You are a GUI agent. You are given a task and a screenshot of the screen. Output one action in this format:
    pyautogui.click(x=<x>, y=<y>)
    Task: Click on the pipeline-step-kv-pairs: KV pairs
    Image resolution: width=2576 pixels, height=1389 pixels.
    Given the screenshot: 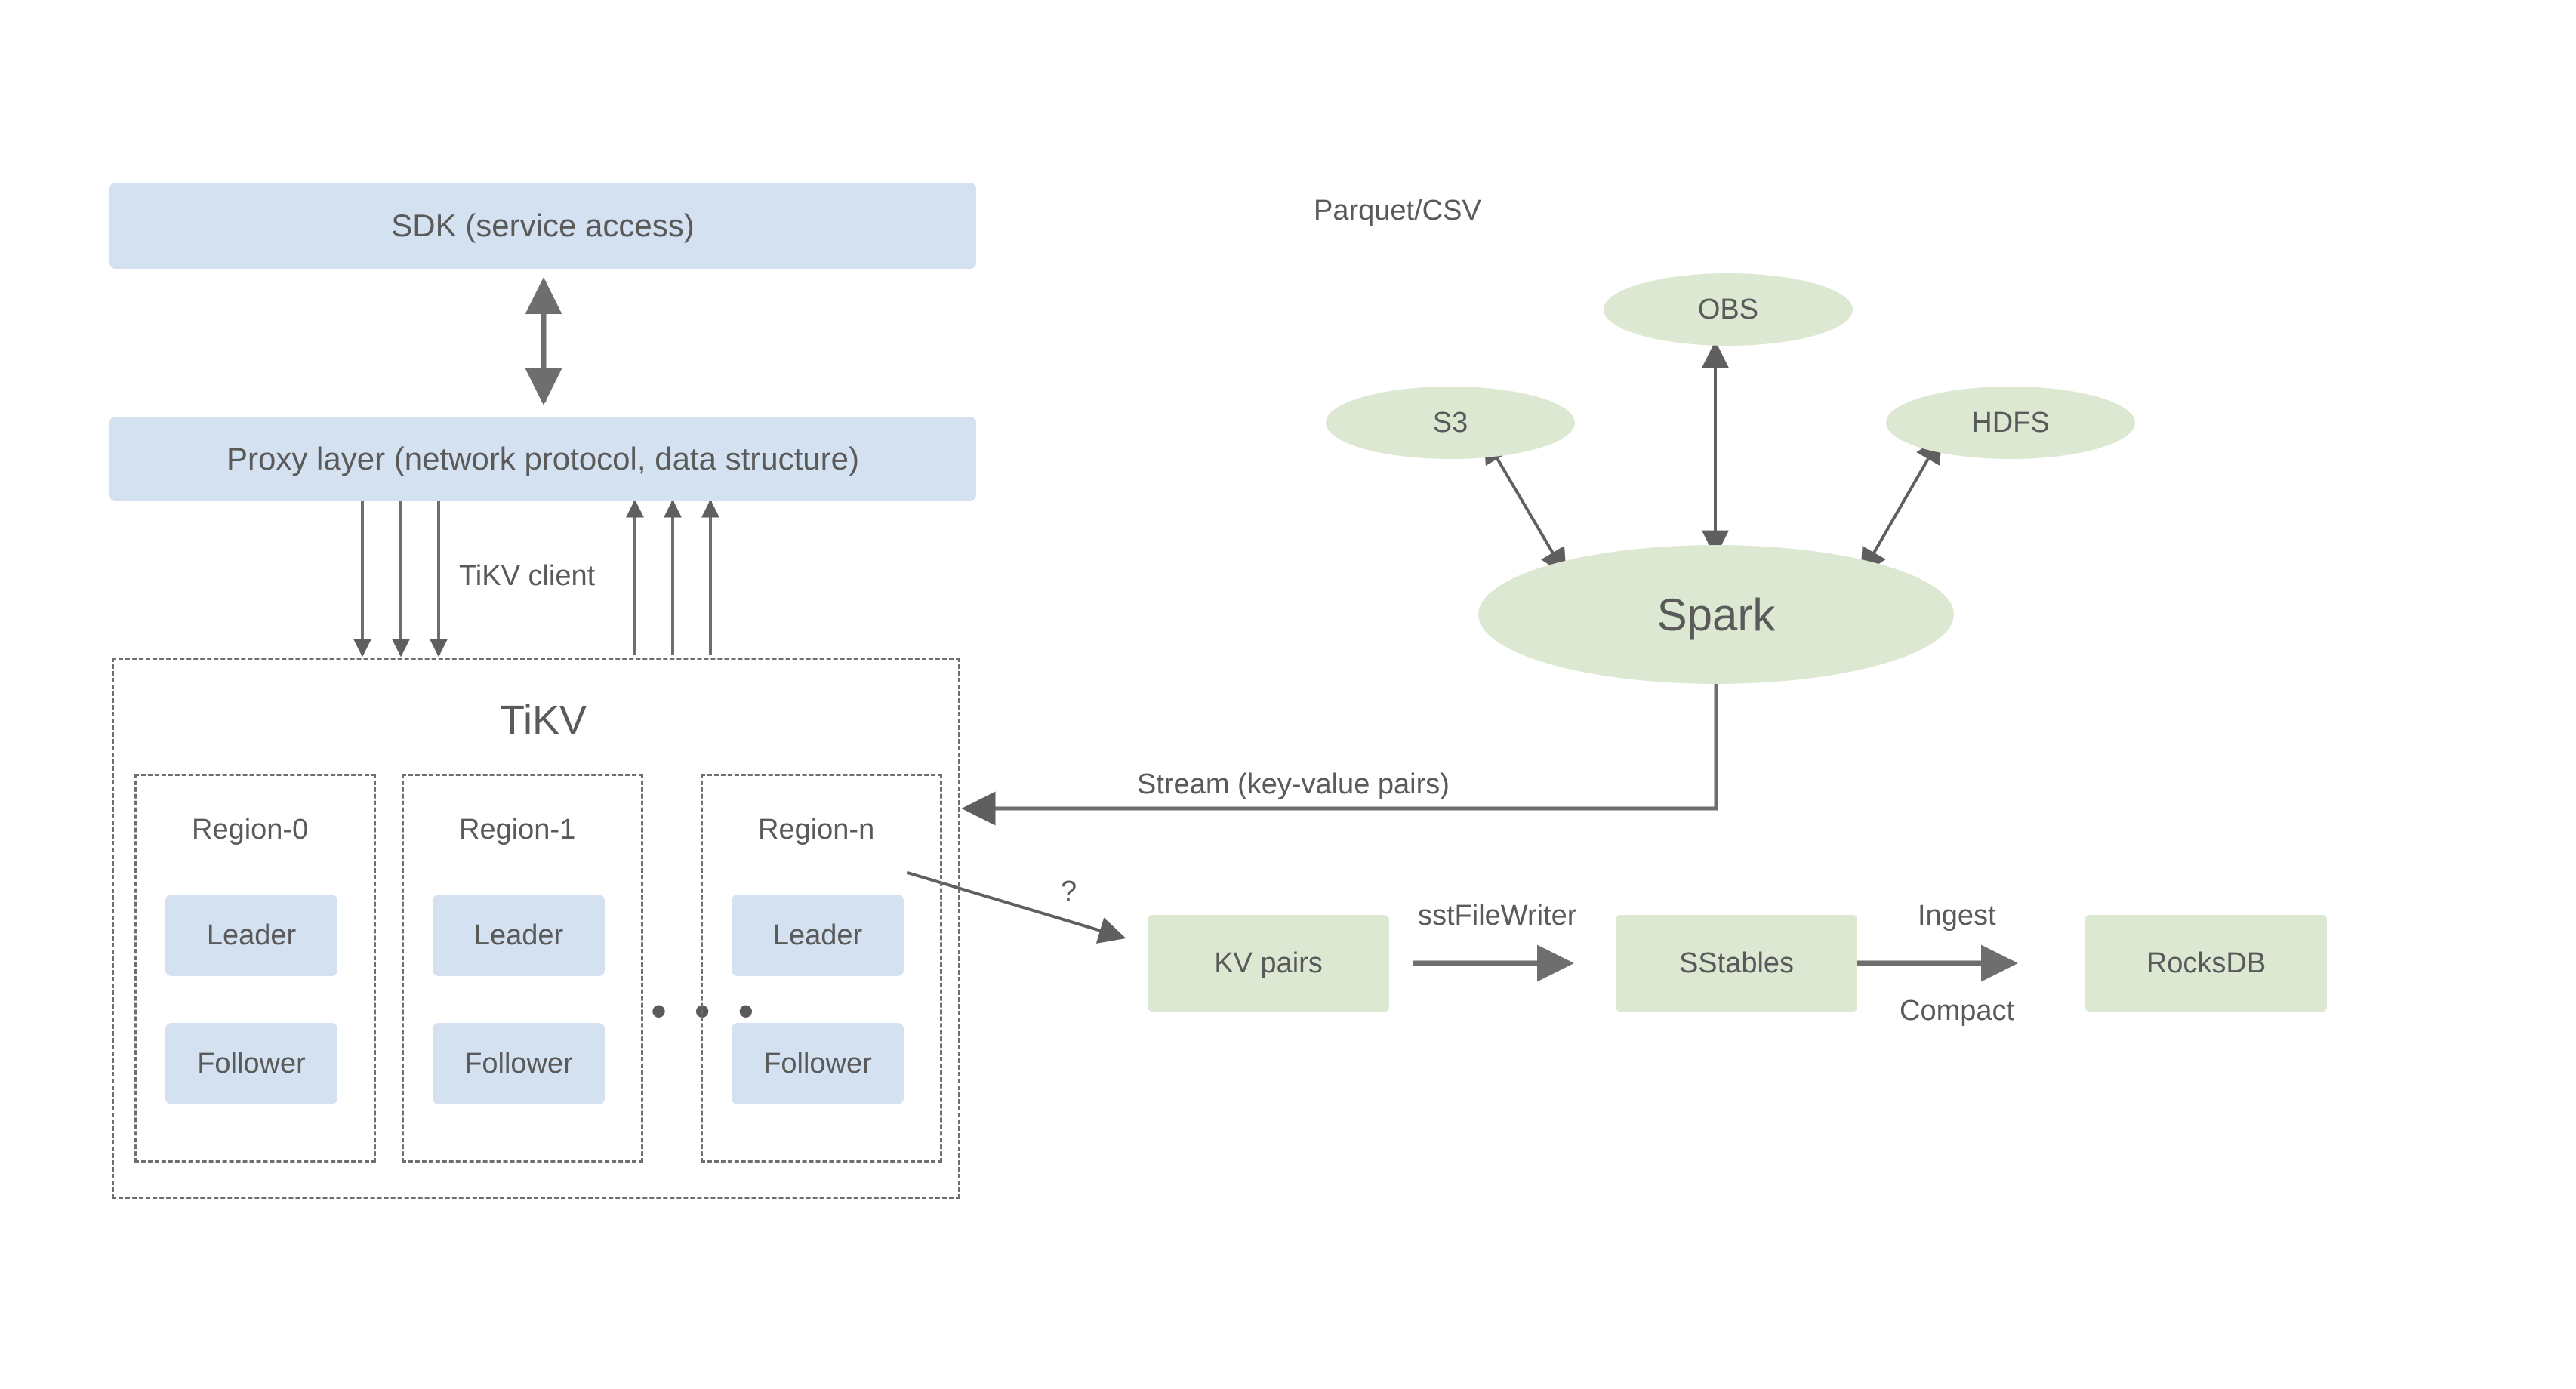 What is the action you would take?
    pyautogui.click(x=1268, y=964)
    